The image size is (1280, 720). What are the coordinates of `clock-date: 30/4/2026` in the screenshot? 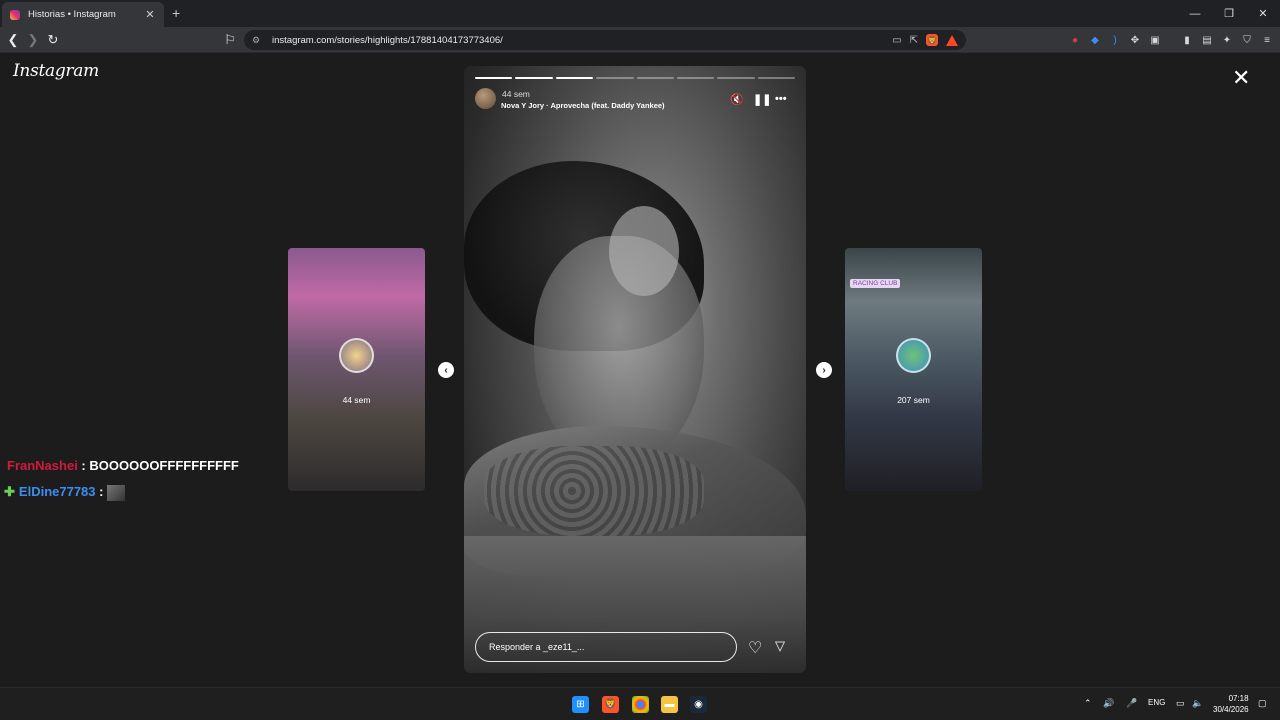 It's located at (1231, 709).